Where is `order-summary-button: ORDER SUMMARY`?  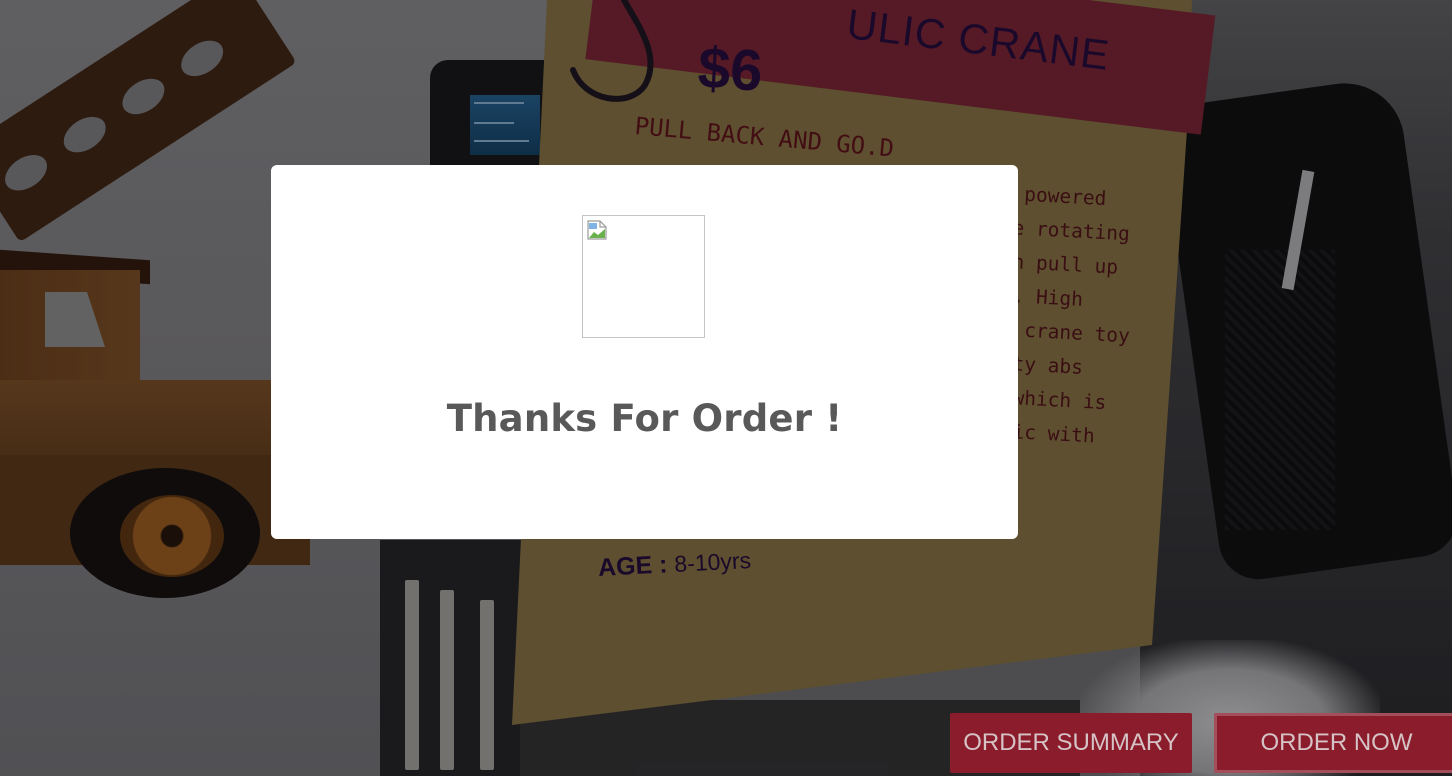
order-summary-button: ORDER SUMMARY is located at coordinates (1071, 743).